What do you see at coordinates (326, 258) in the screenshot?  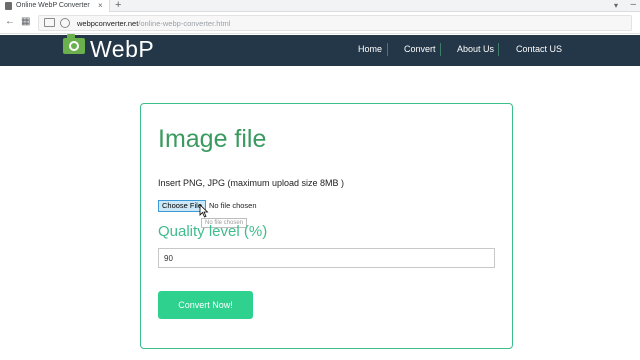 I see `quality-input` at bounding box center [326, 258].